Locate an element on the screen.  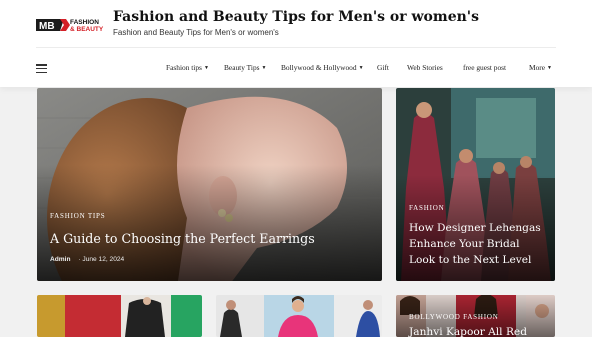
featured-post-category: FASHION TIPS is located at coordinates (77, 216).